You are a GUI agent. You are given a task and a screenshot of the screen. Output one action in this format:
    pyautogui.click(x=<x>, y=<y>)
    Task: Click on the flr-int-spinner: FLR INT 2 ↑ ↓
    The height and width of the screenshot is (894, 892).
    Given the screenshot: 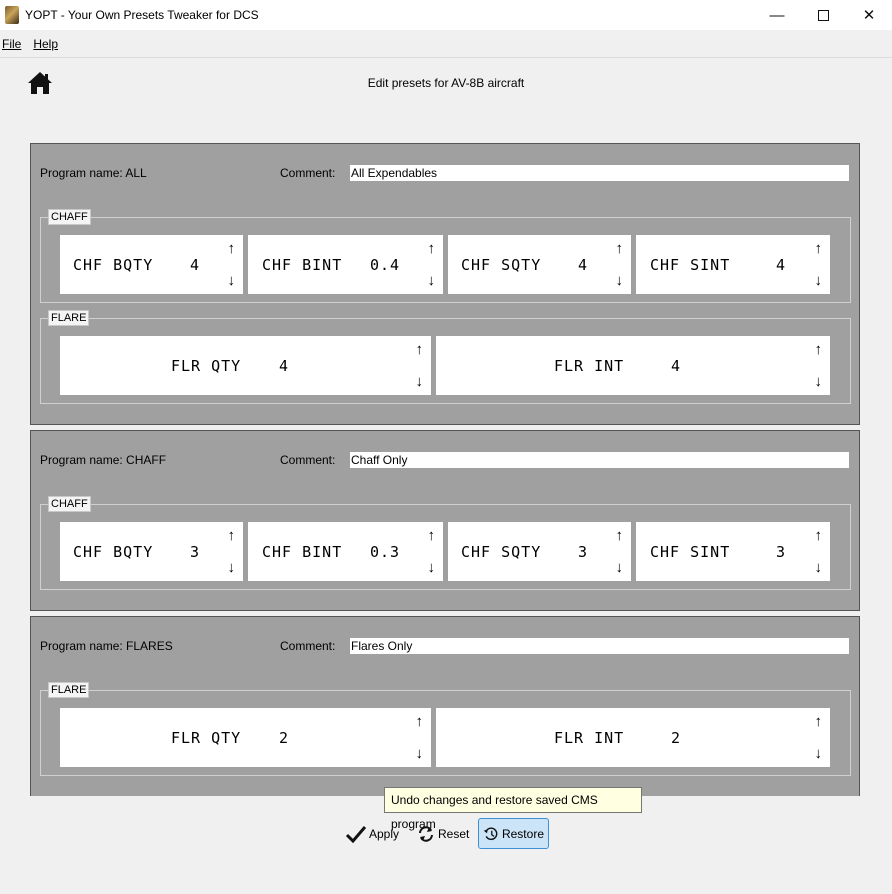 What is the action you would take?
    pyautogui.click(x=633, y=737)
    